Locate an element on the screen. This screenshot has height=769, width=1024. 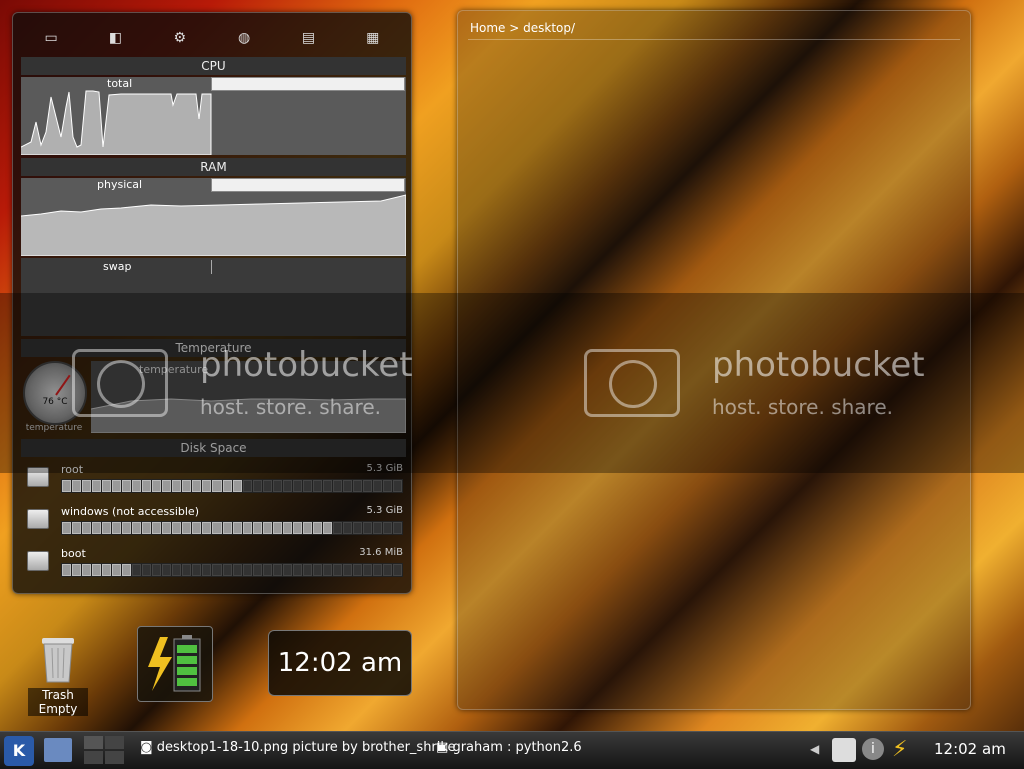
task-item-terminal: ▣ graham : python2.6 is located at coordinates (509, 747).